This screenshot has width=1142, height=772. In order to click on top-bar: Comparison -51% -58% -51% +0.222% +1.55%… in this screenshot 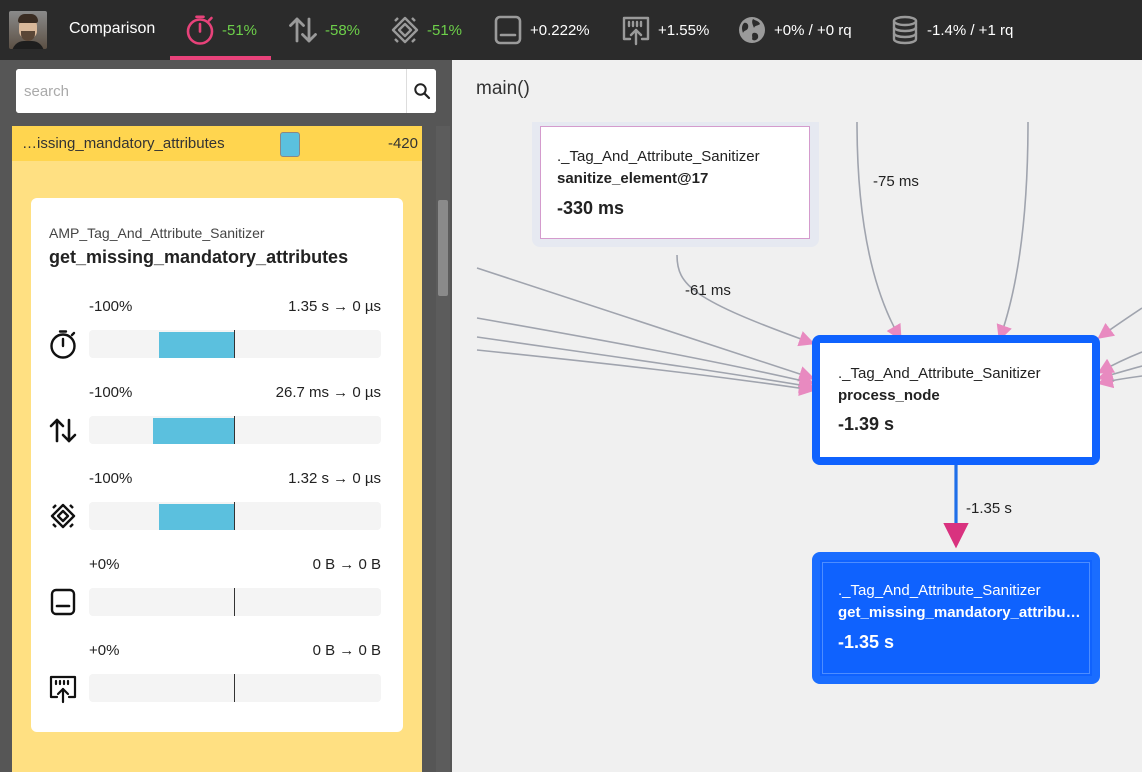, I will do `click(571, 30)`.